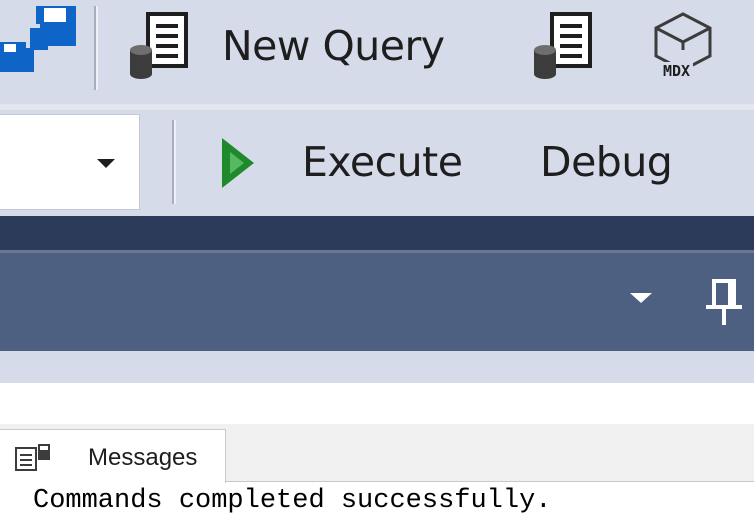  I want to click on pin-icon, so click(724, 303).